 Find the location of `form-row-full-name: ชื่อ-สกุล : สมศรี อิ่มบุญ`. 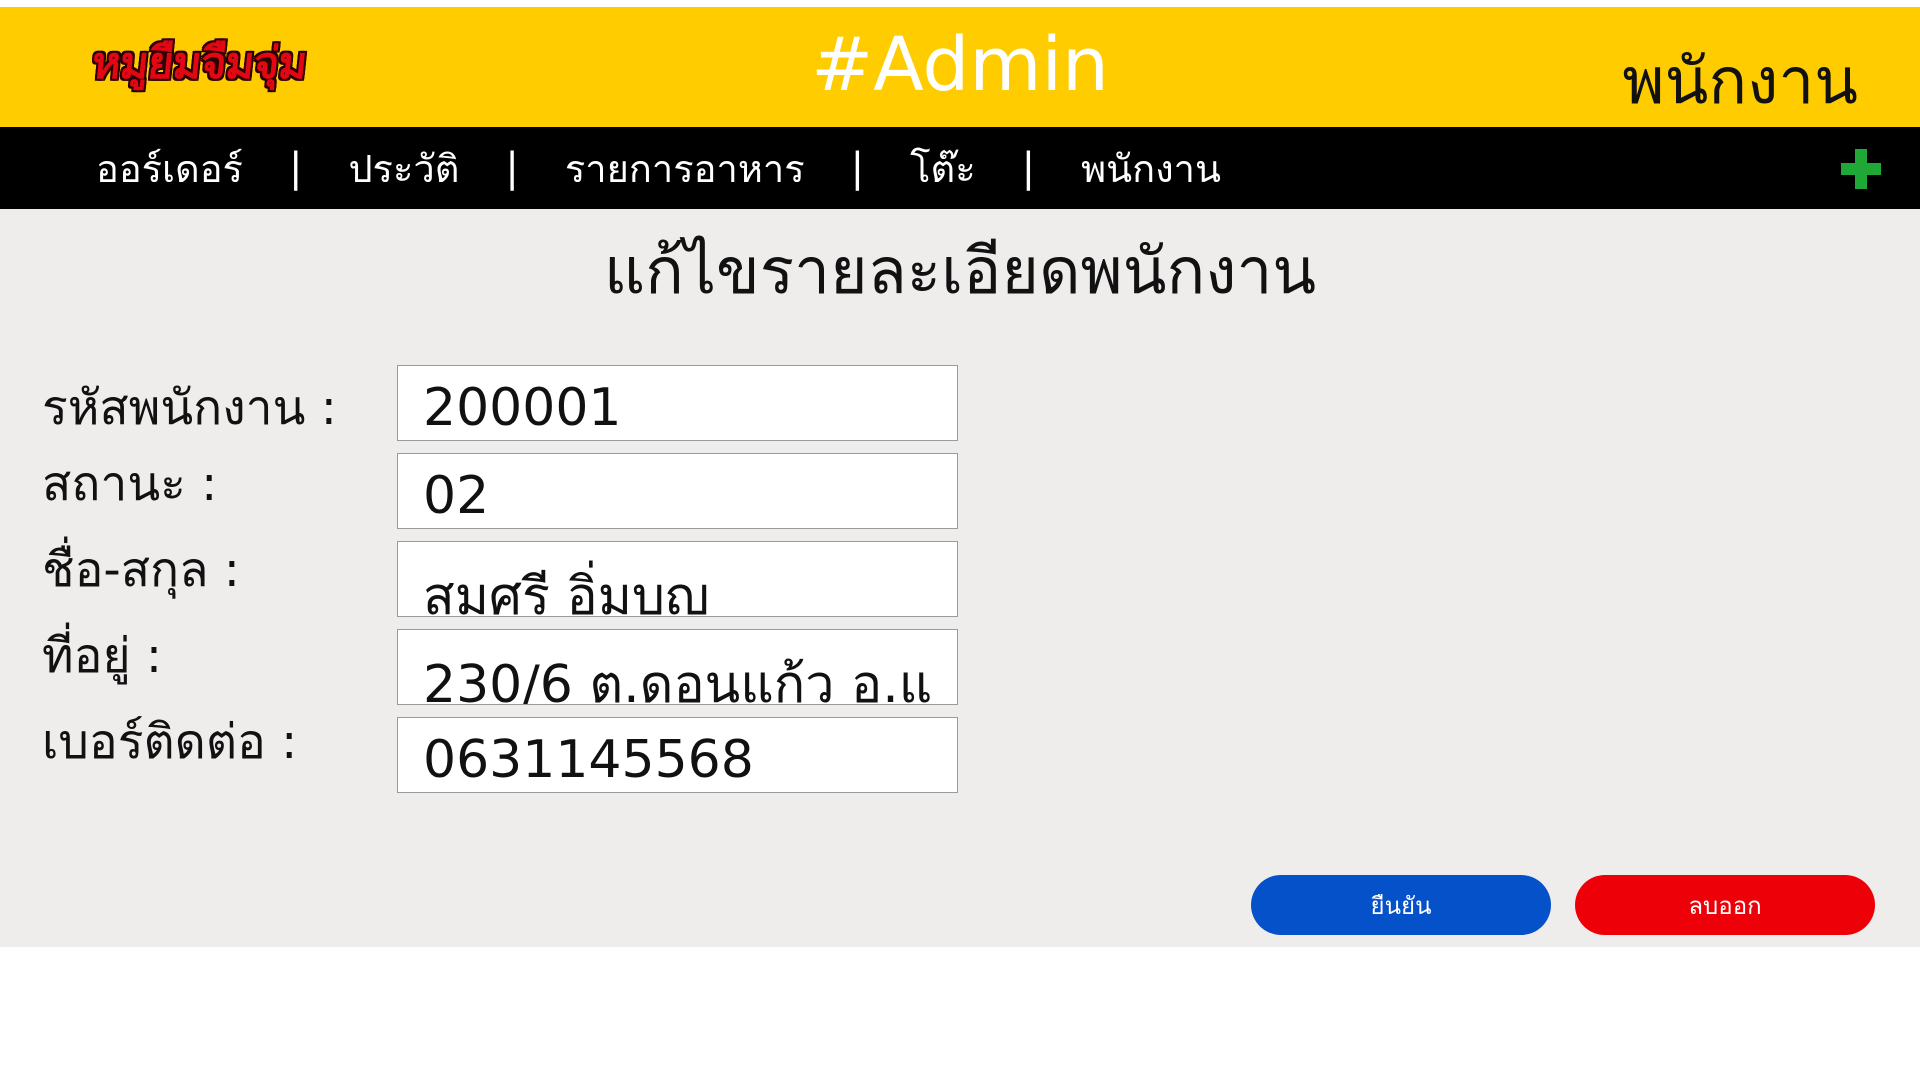

form-row-full-name: ชื่อ-สกุล : สมศรี อิ่มบุญ is located at coordinates (500, 580).